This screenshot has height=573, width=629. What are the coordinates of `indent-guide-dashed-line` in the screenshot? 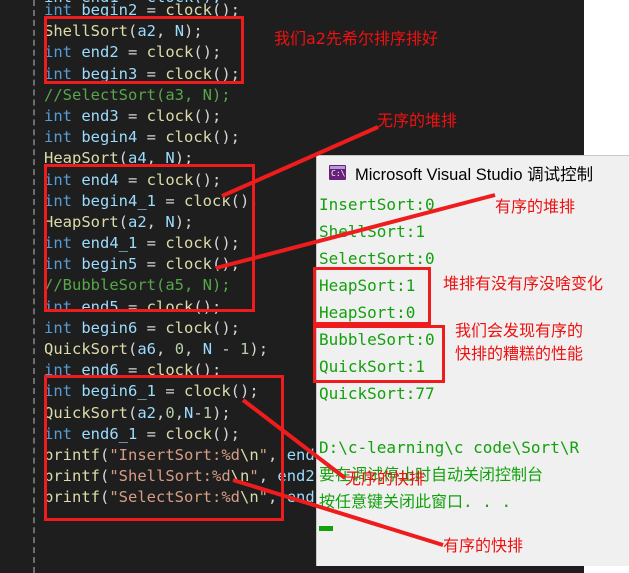 It's located at (34, 286).